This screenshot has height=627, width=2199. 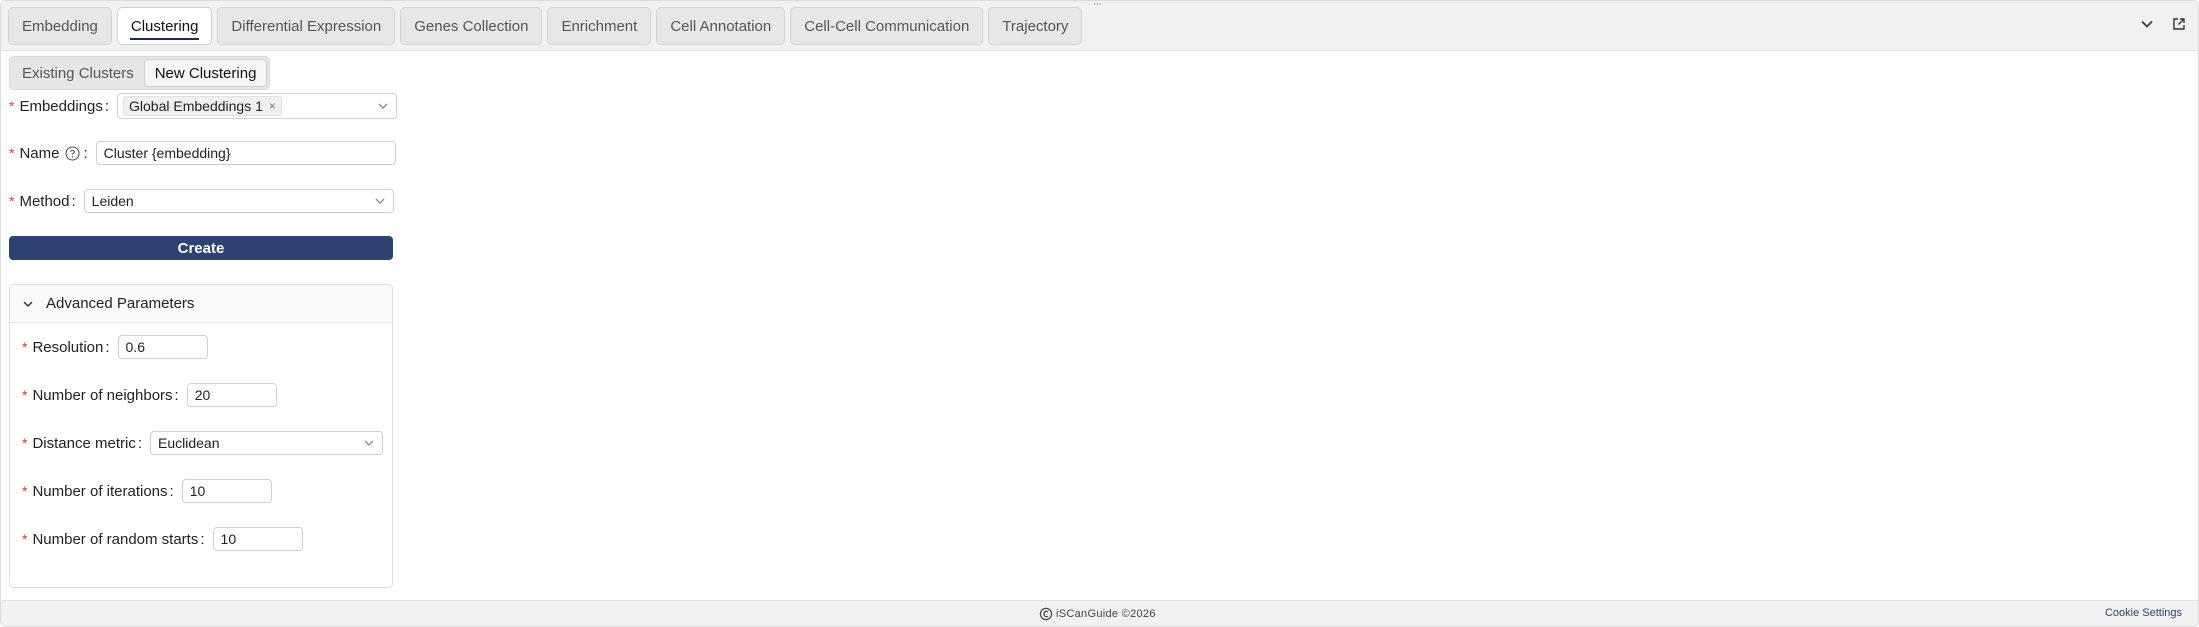 I want to click on embeddings-row: * Embeddings : Global Embeddings 1 ×, so click(x=203, y=106).